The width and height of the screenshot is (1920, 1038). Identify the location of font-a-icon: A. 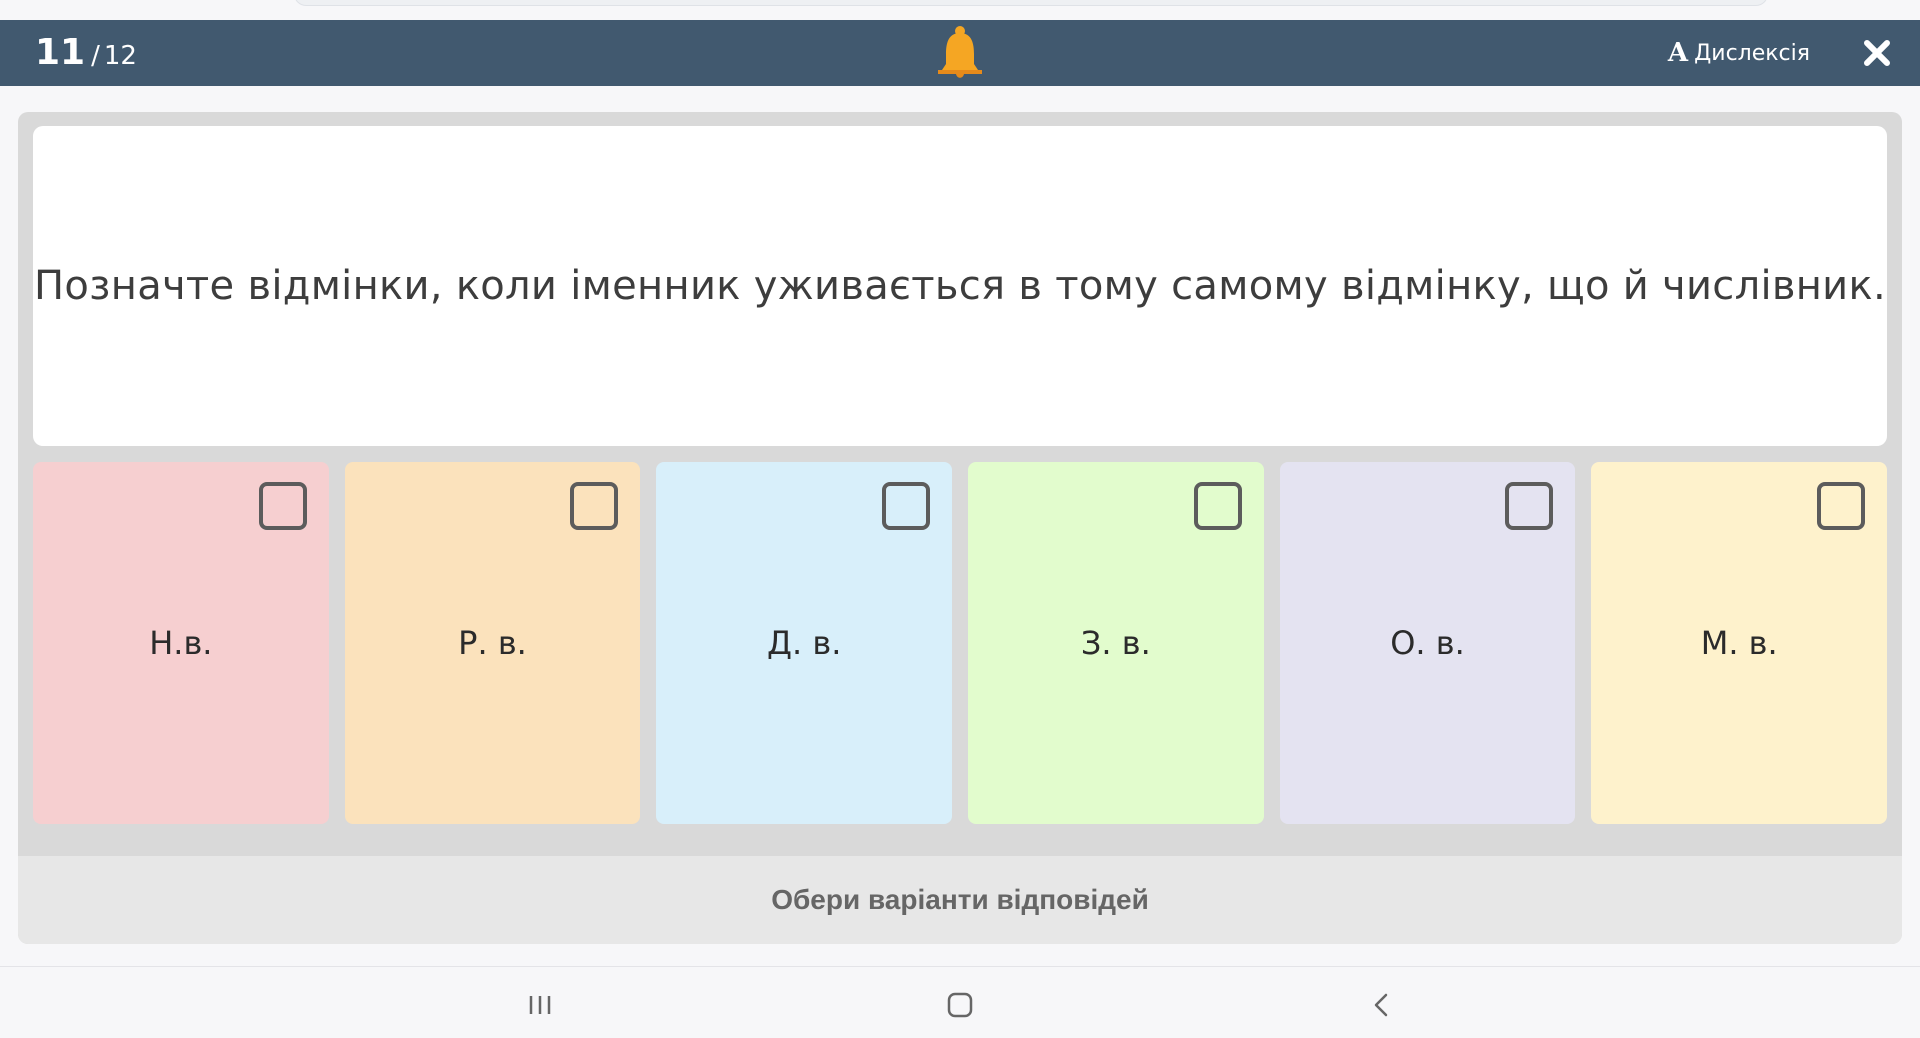
(1678, 53).